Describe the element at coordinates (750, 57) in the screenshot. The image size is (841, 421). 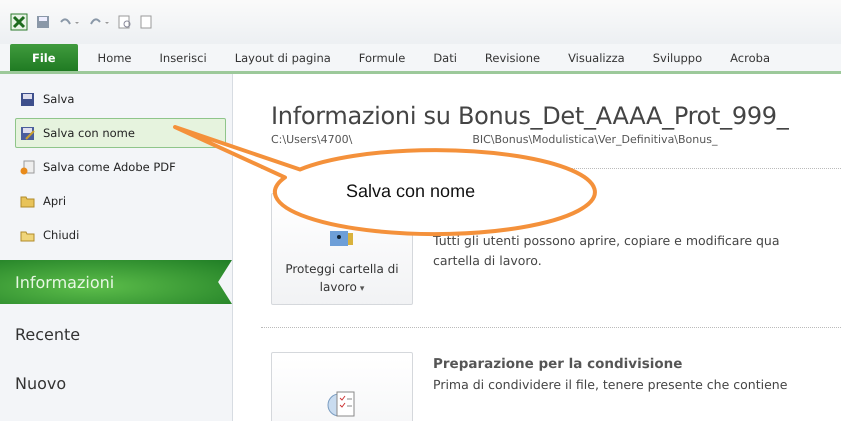
I see `ribbon-tab: Acroba` at that location.